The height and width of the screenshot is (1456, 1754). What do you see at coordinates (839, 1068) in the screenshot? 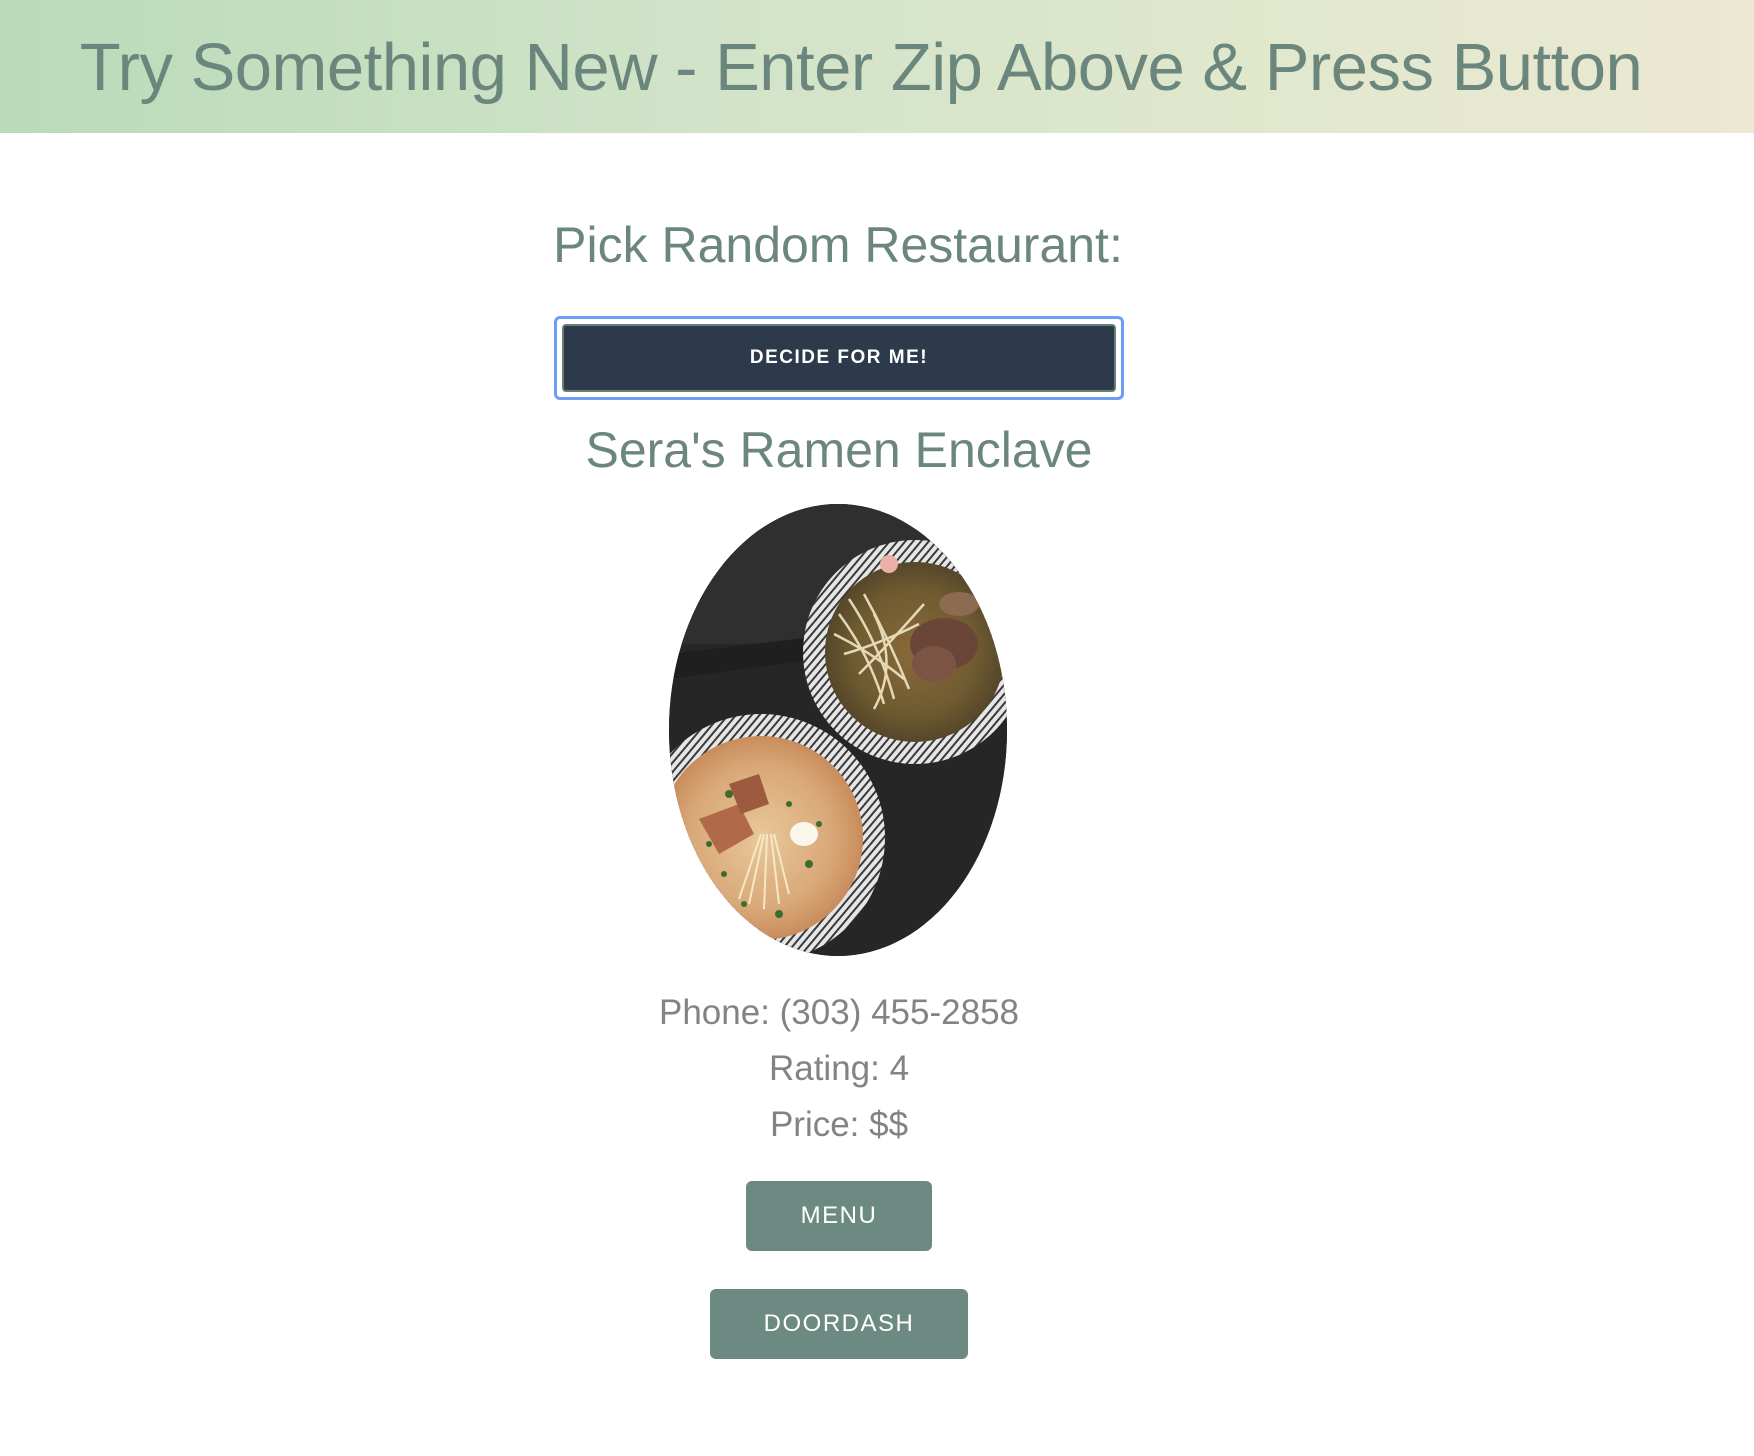
I see `restaurant-rating: Rating: 4` at bounding box center [839, 1068].